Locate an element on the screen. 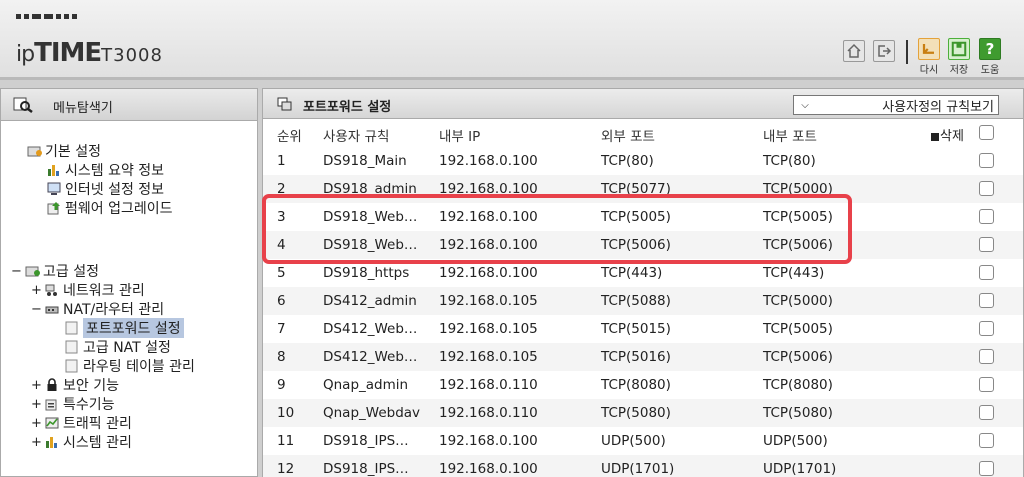 The width and height of the screenshot is (1024, 477). col-delete: 삭제 is located at coordinates (947, 134).